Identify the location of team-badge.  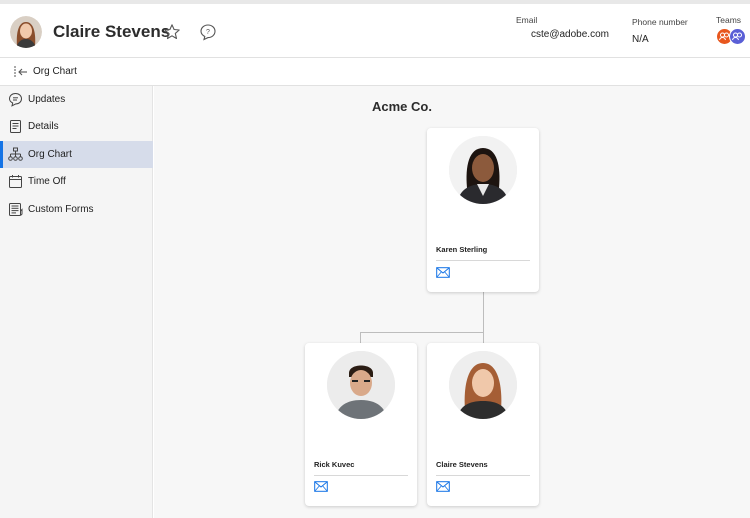
(737, 36).